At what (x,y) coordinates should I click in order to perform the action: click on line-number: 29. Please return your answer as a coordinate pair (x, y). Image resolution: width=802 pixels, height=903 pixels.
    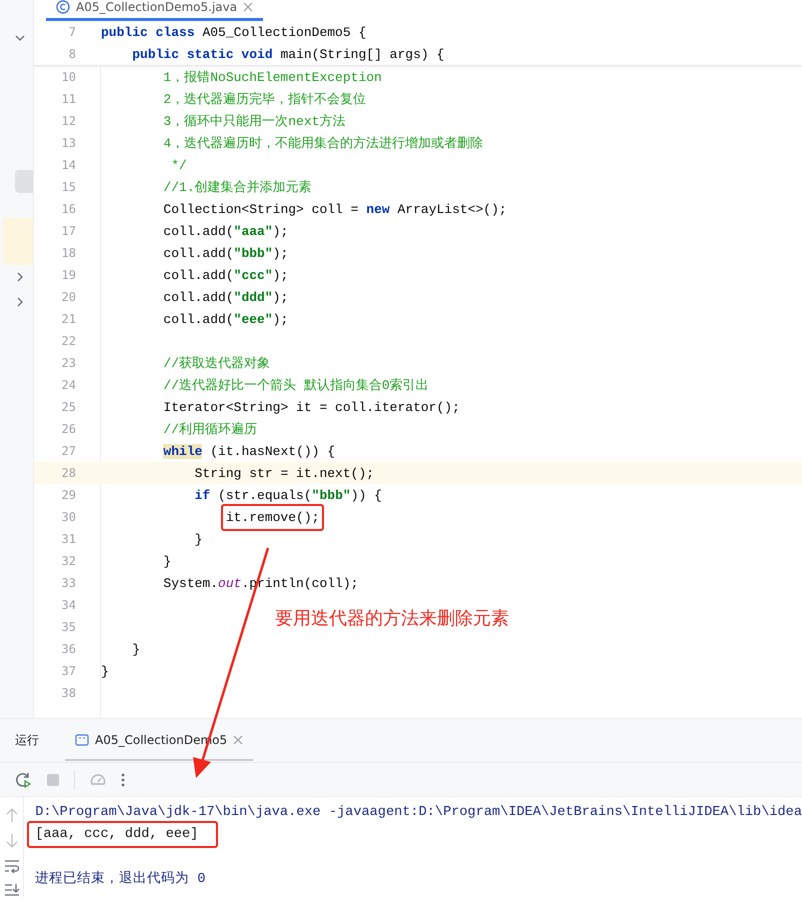
    Looking at the image, I should click on (68, 495).